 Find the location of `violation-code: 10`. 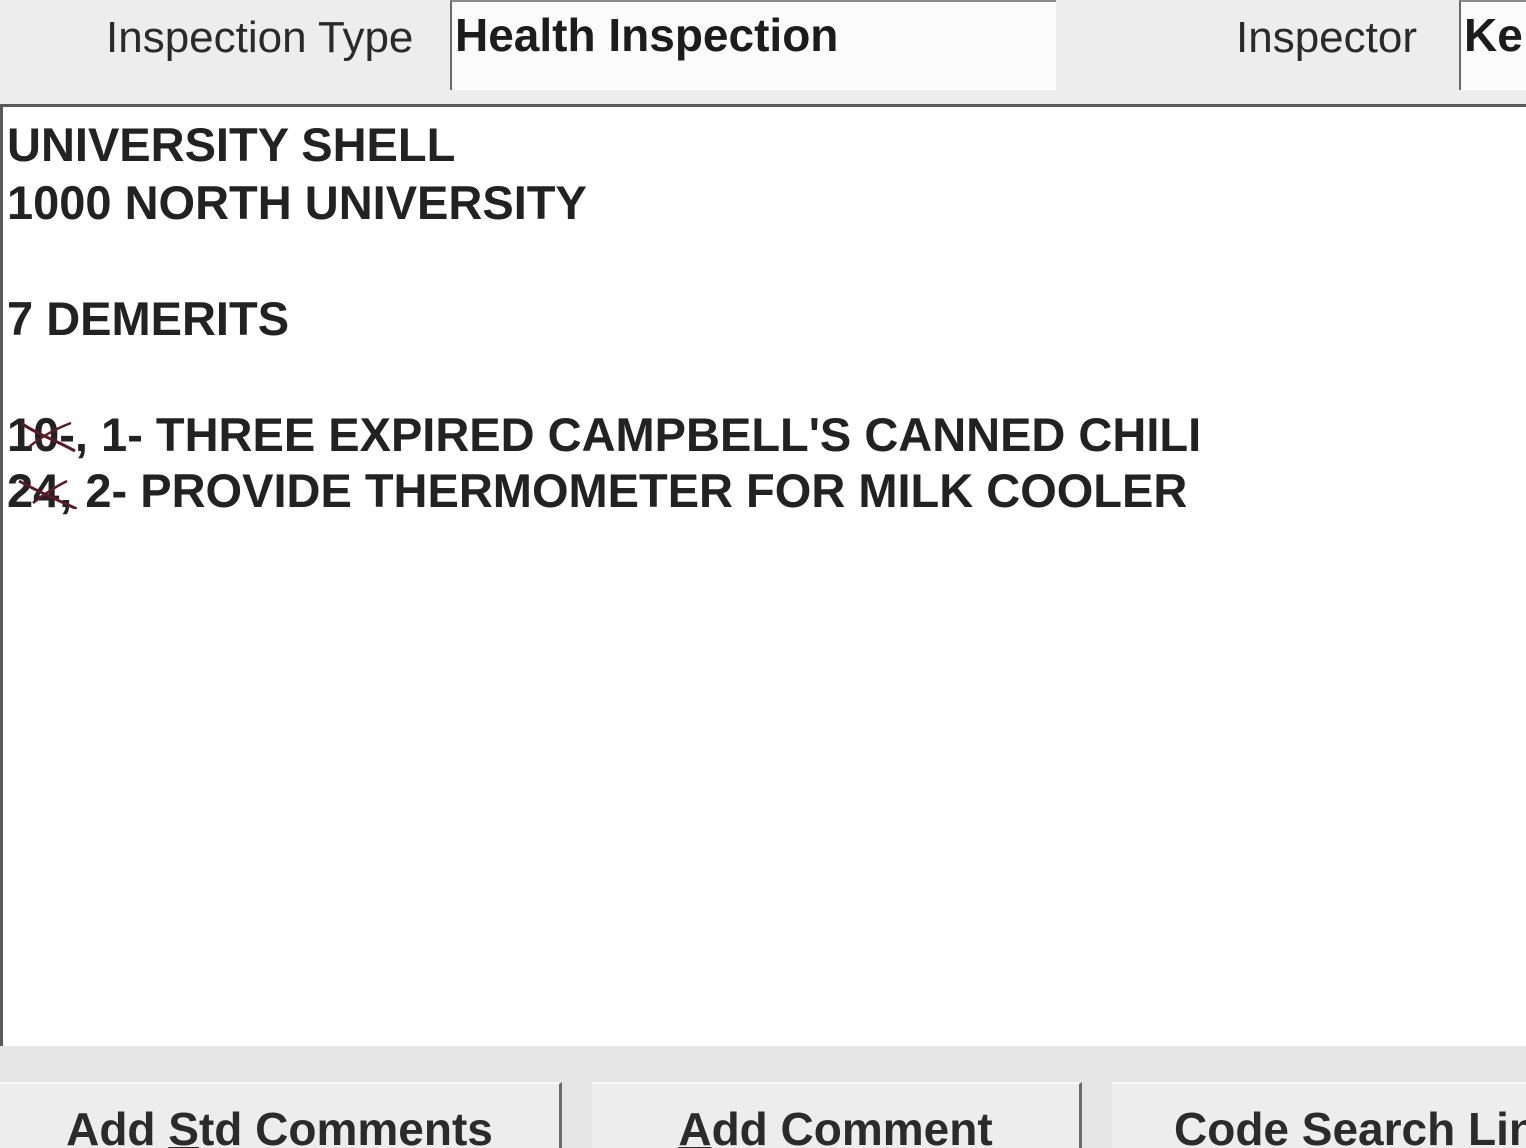

violation-code: 10 is located at coordinates (41, 434).